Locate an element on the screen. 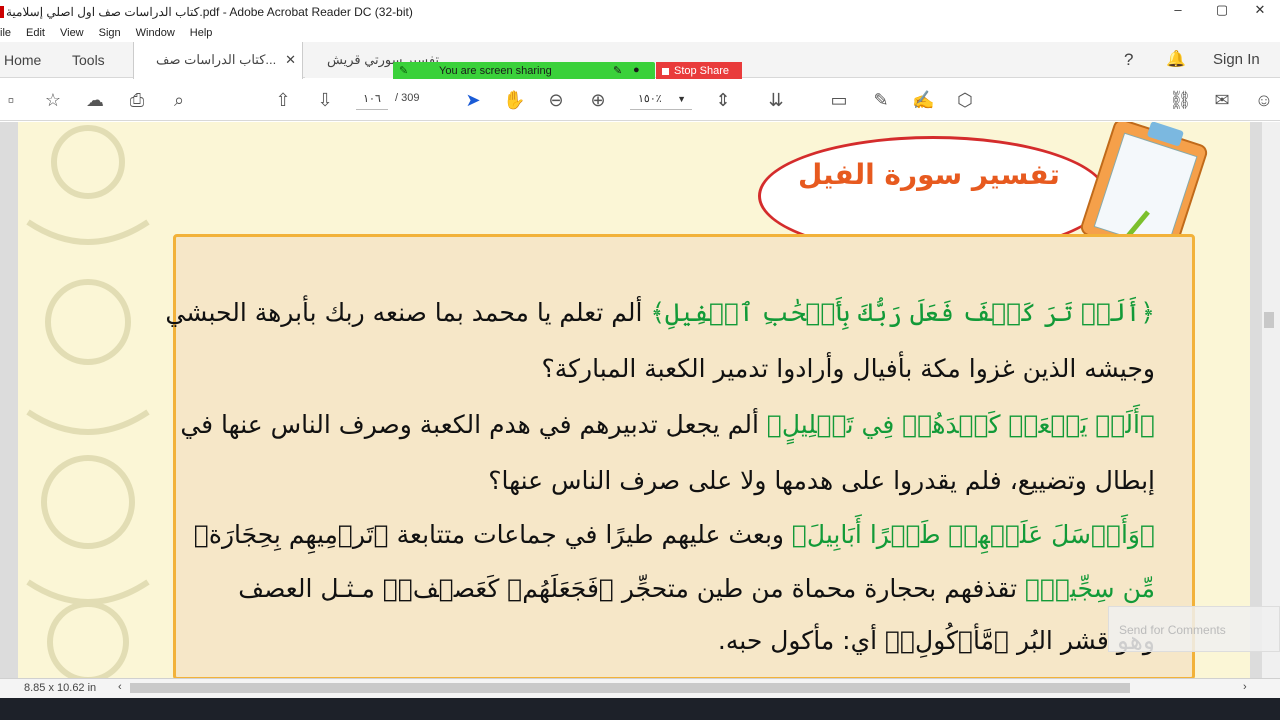 The width and height of the screenshot is (1280, 720). hand-tool-icon: ✋ is located at coordinates (514, 100).